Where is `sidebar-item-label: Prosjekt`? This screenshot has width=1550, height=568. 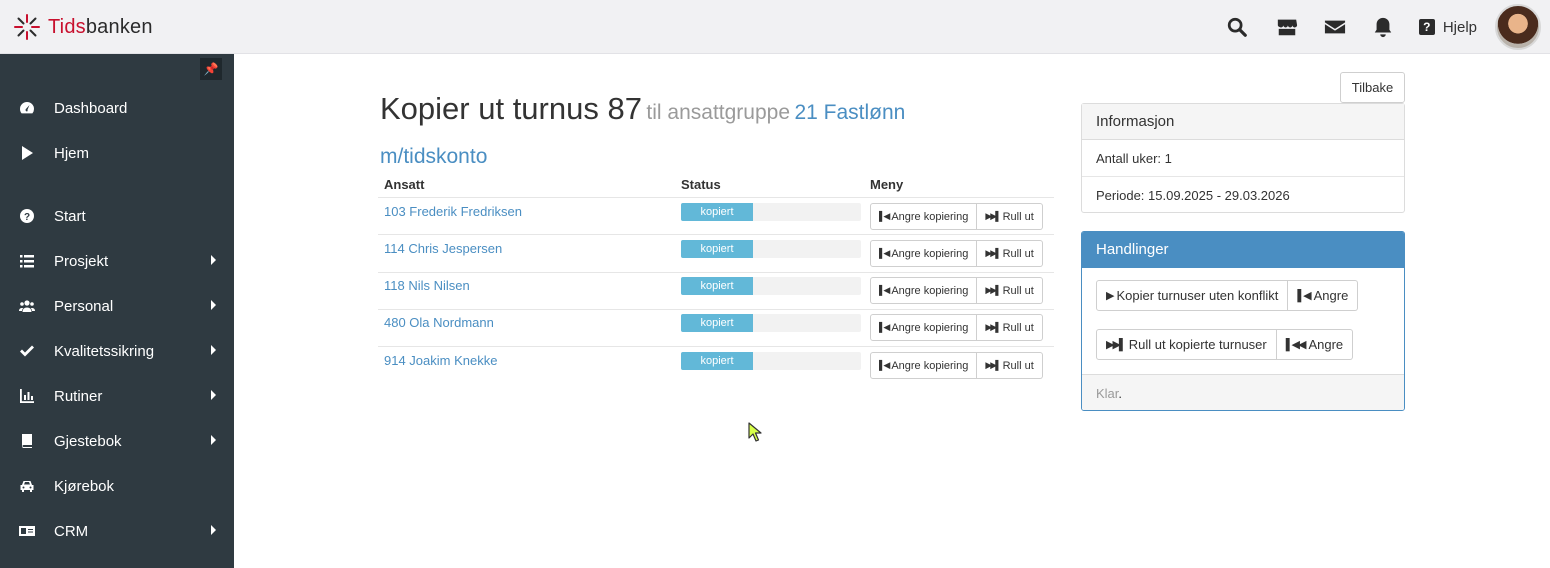 sidebar-item-label: Prosjekt is located at coordinates (81, 261).